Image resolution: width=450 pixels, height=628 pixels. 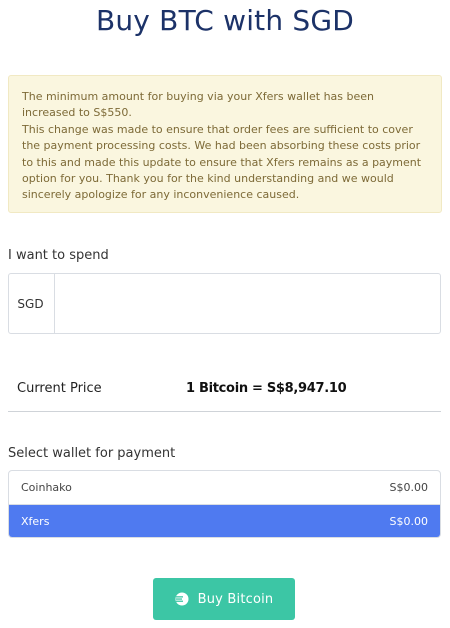 What do you see at coordinates (224, 487) in the screenshot?
I see `wallet-option-coinhako: Coinhako S$0.00` at bounding box center [224, 487].